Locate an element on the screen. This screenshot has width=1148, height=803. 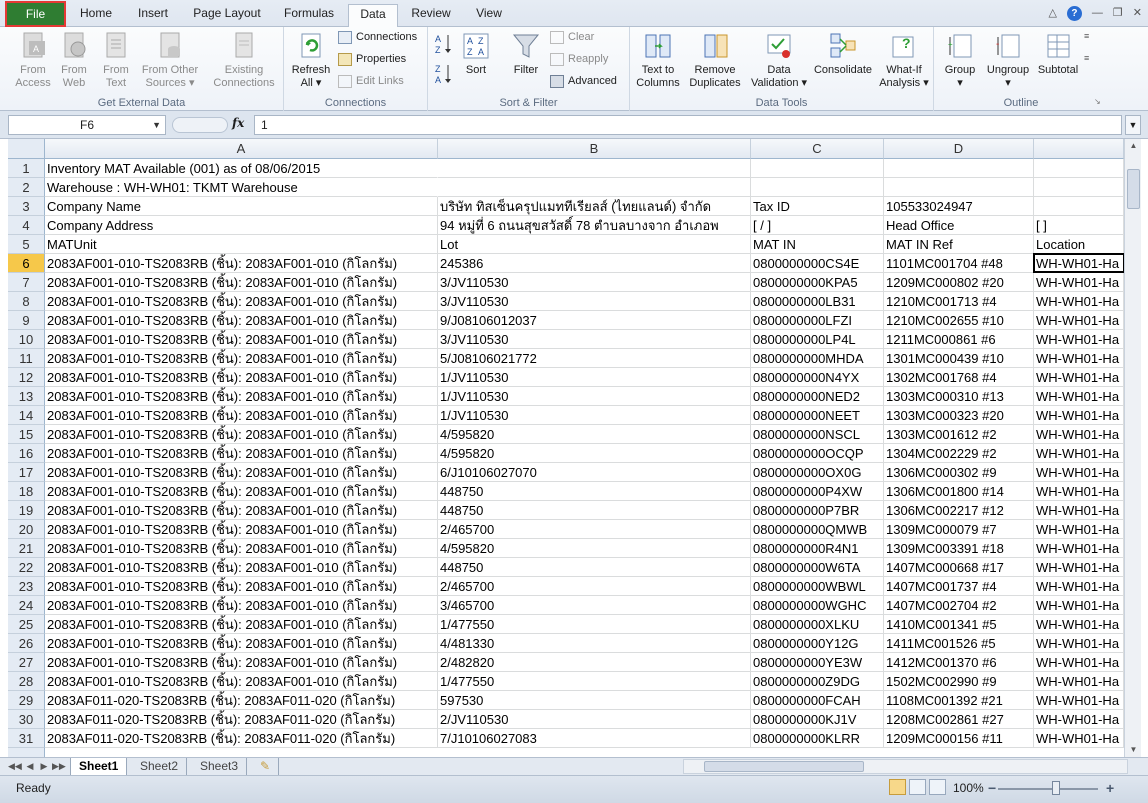
cell-c: 0800000000WGHC is located at coordinates (817, 605).